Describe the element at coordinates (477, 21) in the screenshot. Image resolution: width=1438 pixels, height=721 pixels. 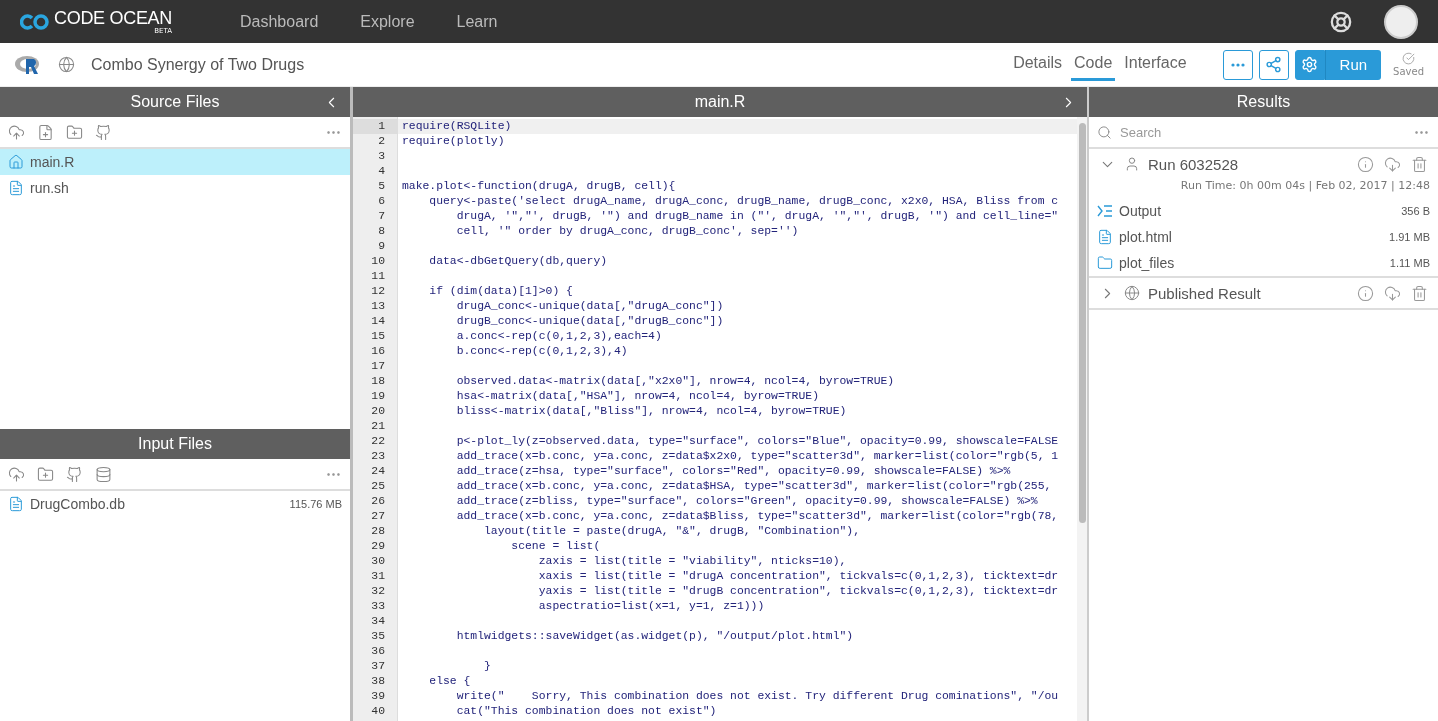
I see `nav-link: Learn` at that location.